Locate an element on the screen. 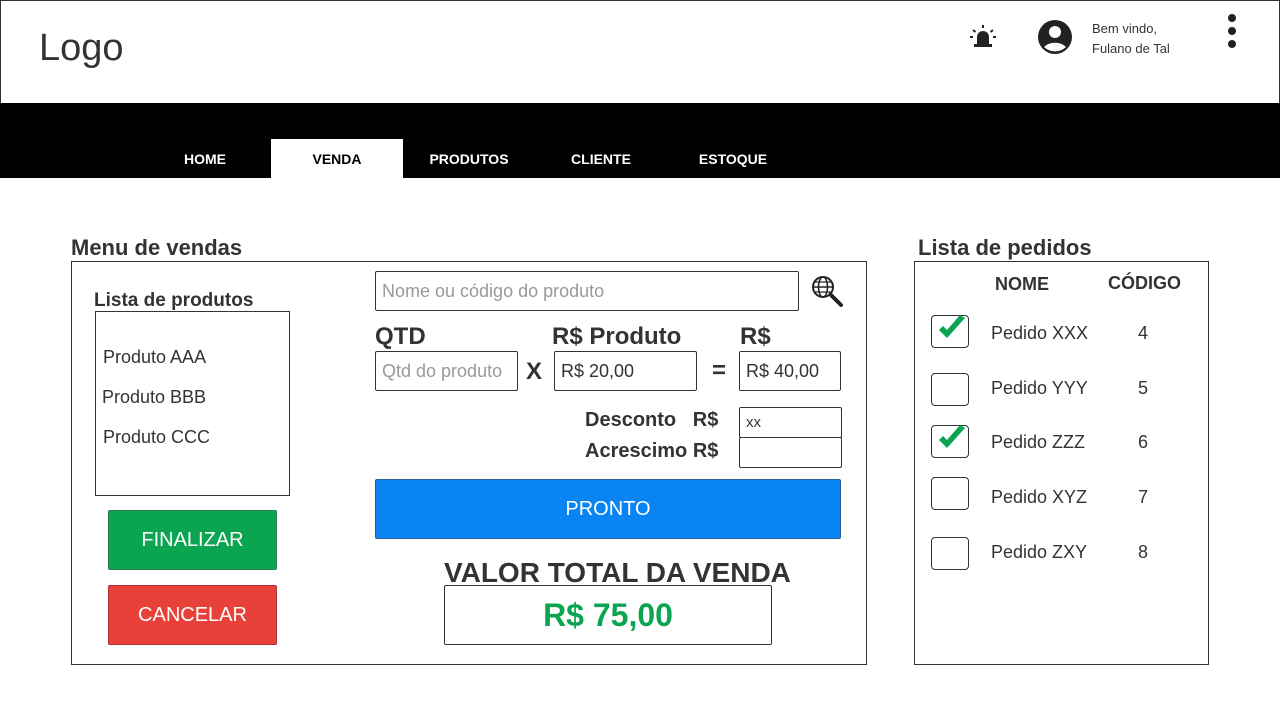 This screenshot has width=1280, height=720. order-code: 6 is located at coordinates (1143, 442).